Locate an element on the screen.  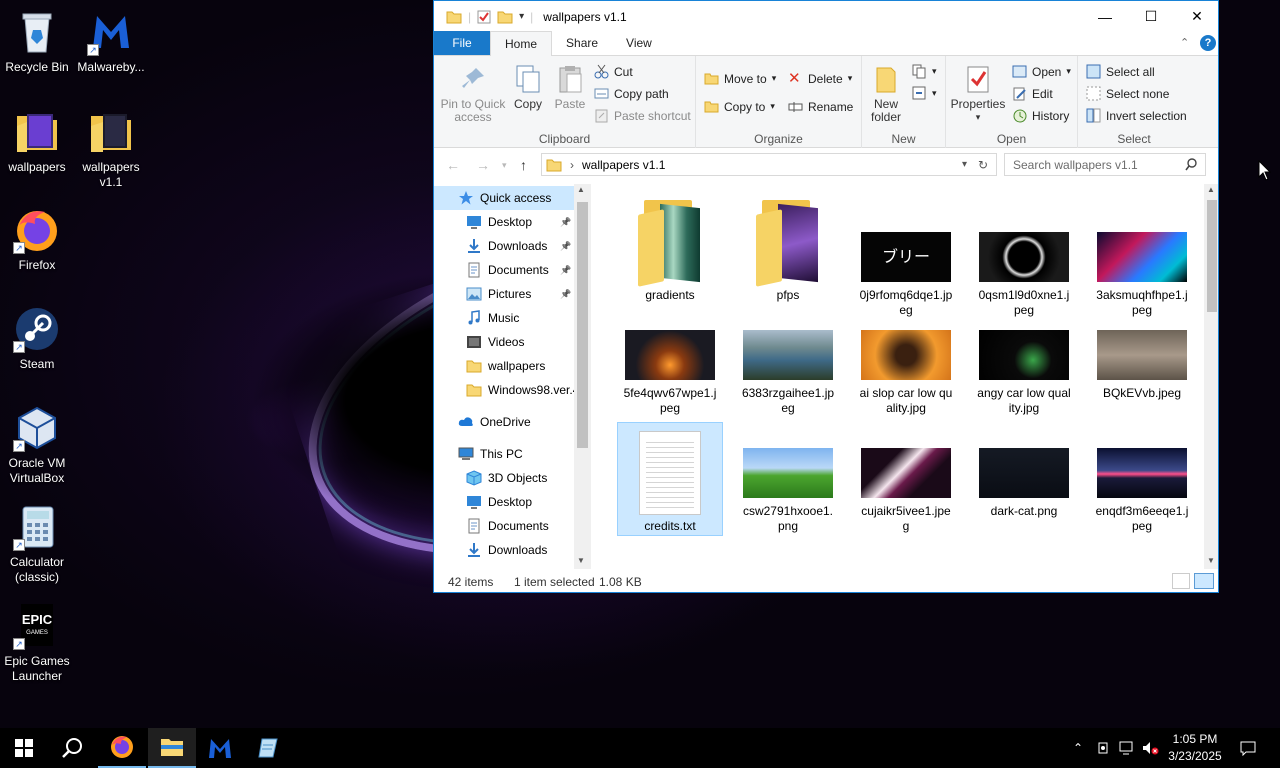
edit-button: Edit is located at coordinates (1032, 93).